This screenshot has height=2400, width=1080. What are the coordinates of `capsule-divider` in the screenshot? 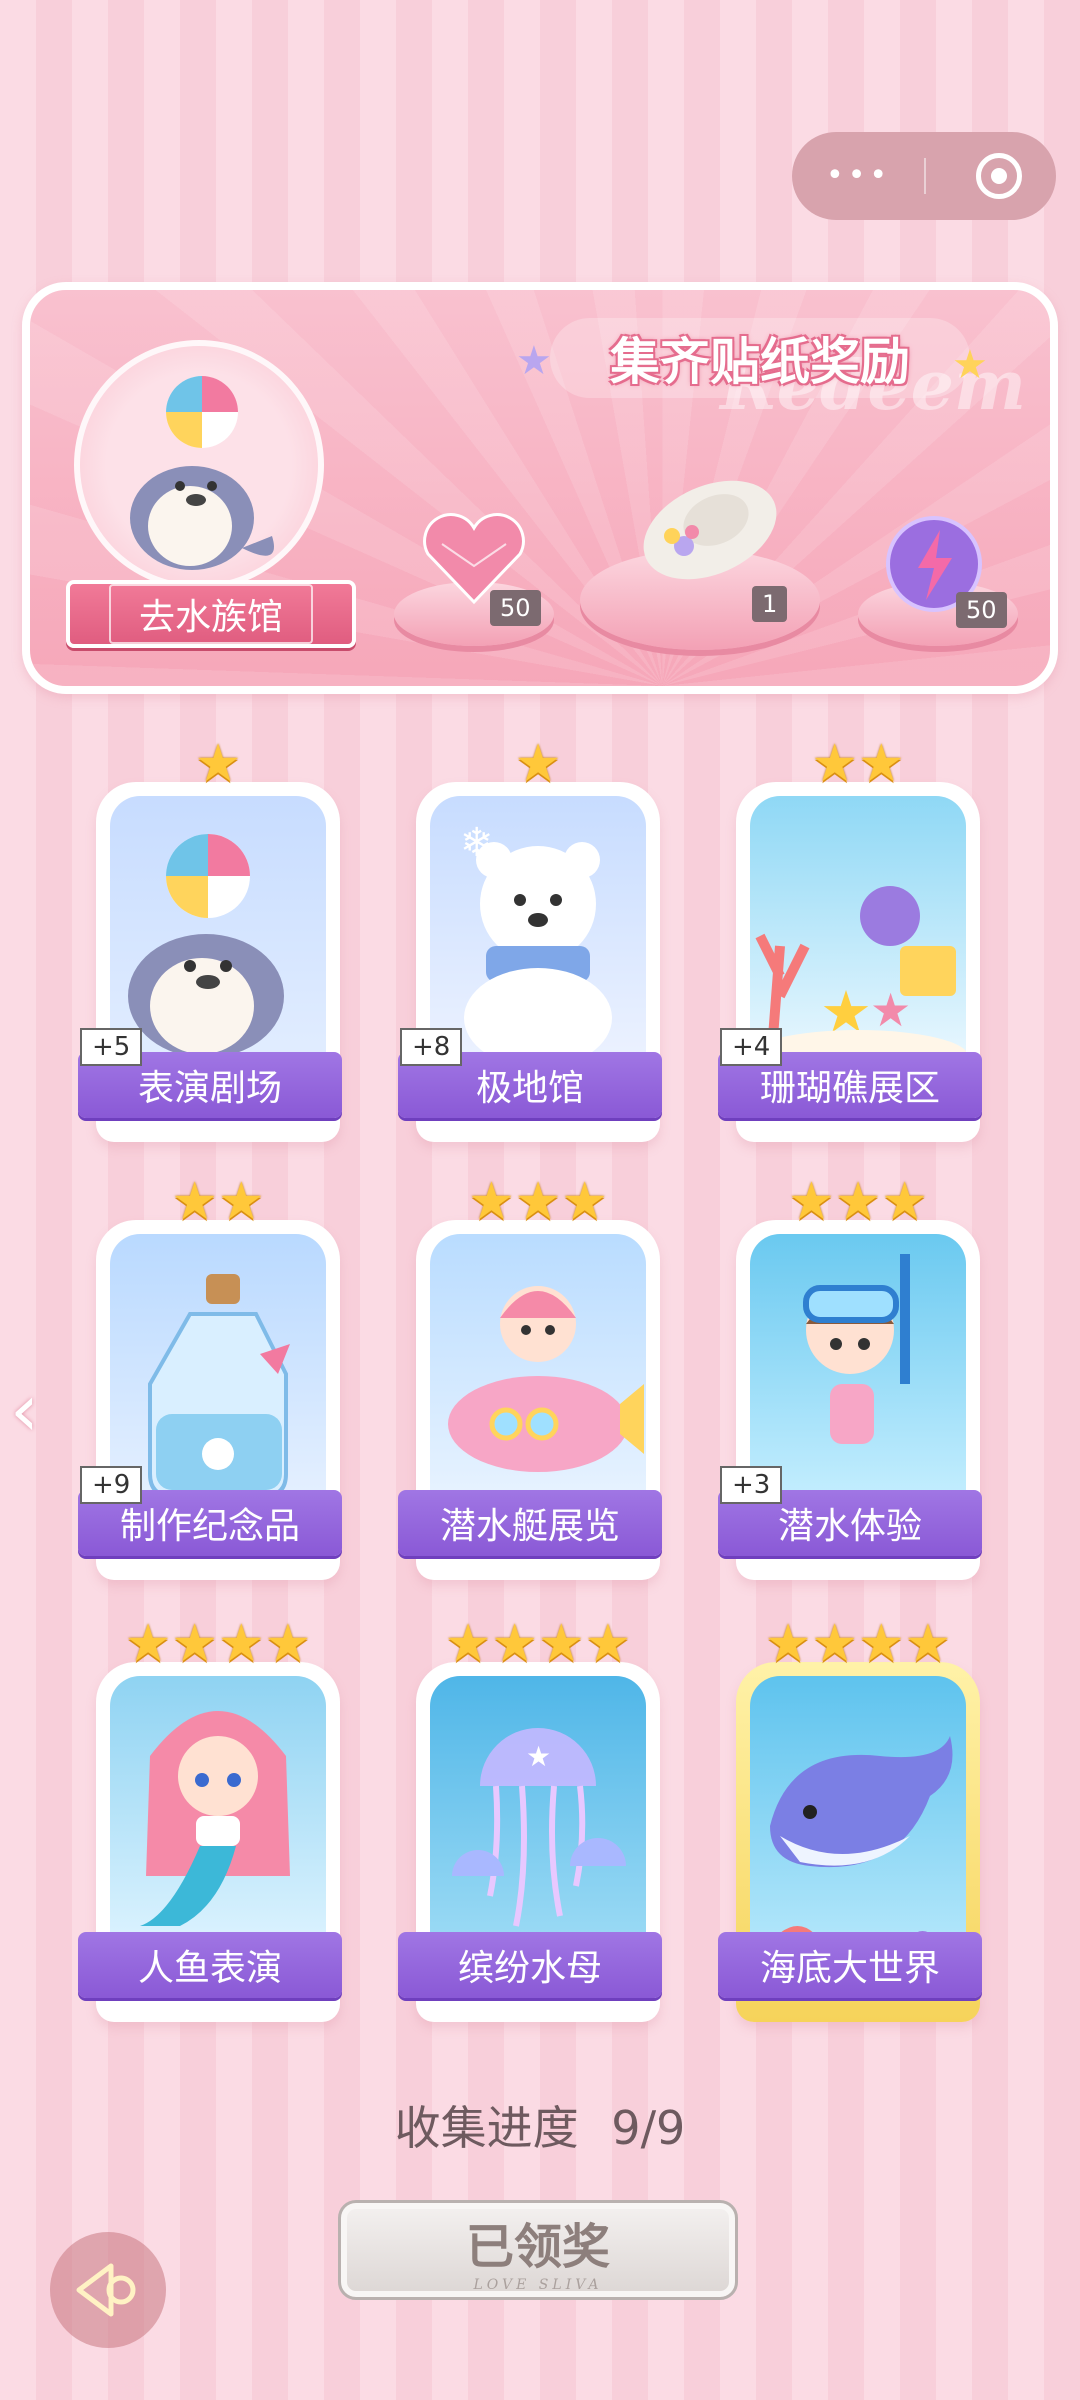 It's located at (925, 176).